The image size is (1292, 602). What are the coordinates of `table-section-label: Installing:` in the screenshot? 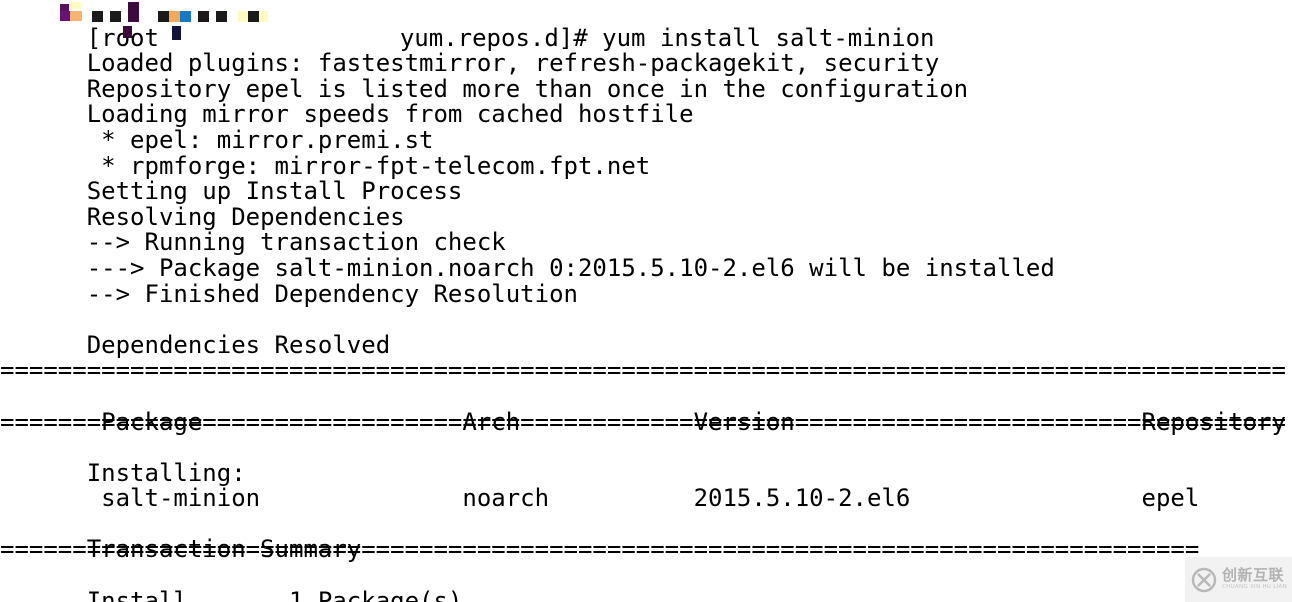 It's located at (646, 460).